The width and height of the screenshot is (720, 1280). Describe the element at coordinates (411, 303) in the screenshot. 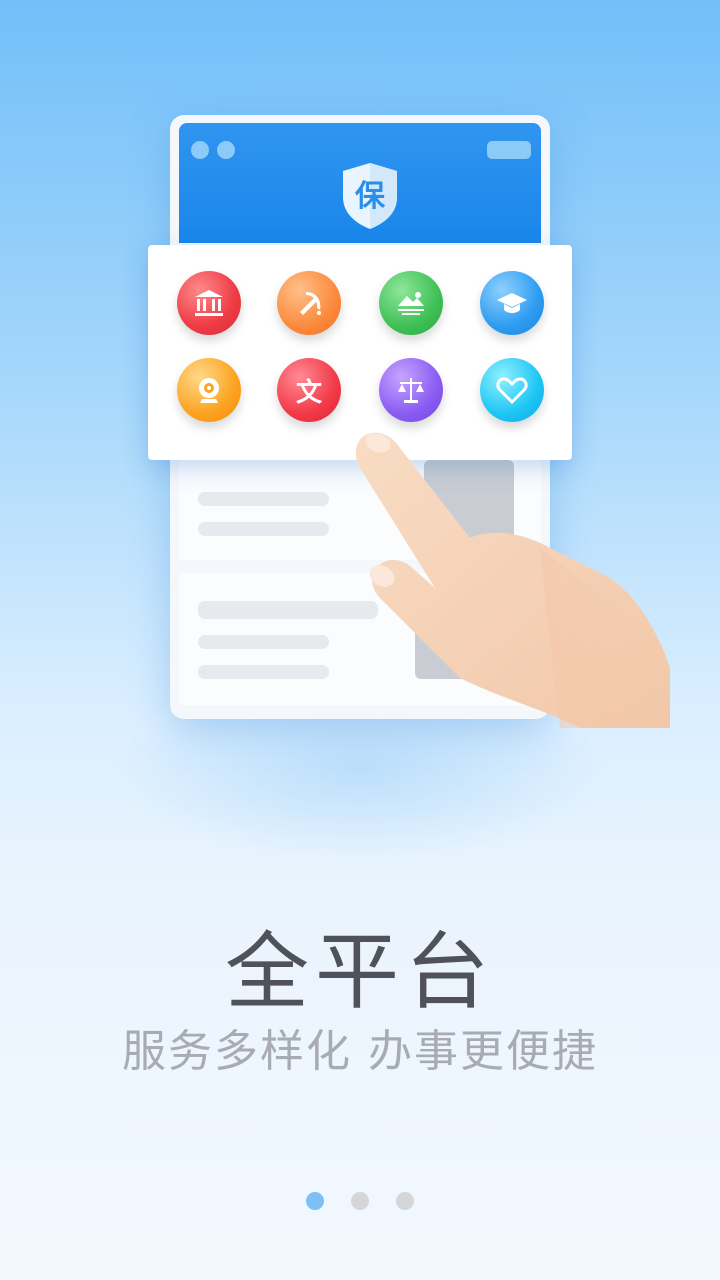

I see `landscape-icon` at that location.